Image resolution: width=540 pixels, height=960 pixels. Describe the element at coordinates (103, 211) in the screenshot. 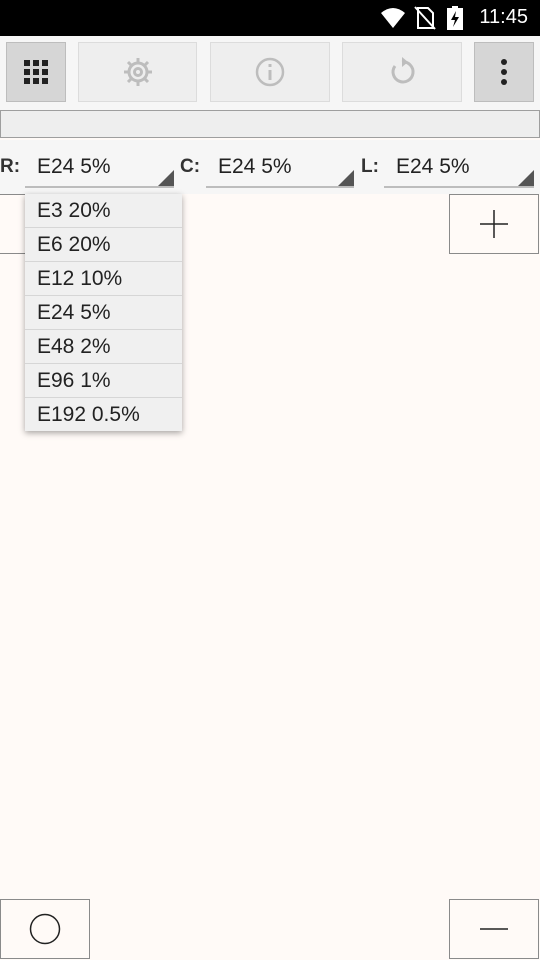

I see `dropdown-option: E3 20%` at that location.